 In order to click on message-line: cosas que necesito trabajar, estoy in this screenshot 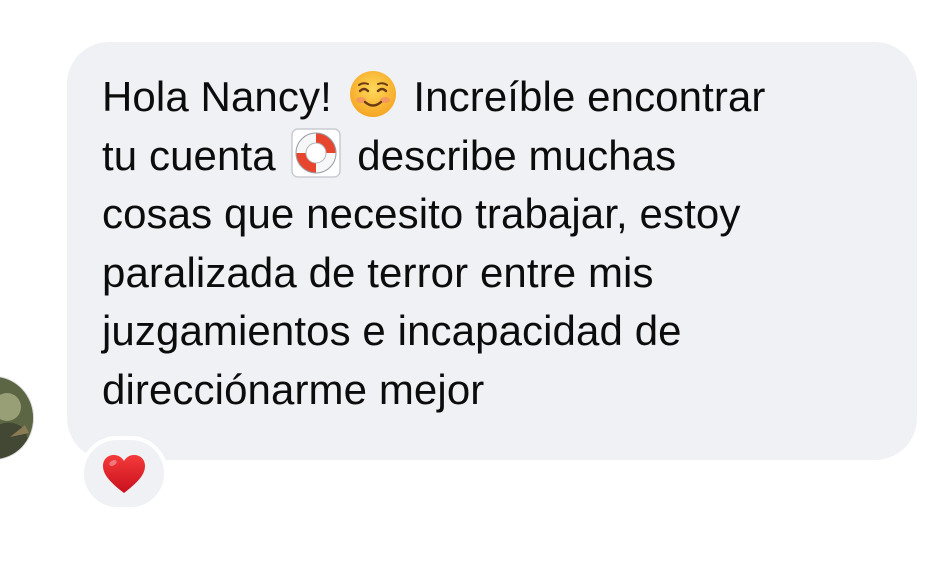, I will do `click(421, 213)`.